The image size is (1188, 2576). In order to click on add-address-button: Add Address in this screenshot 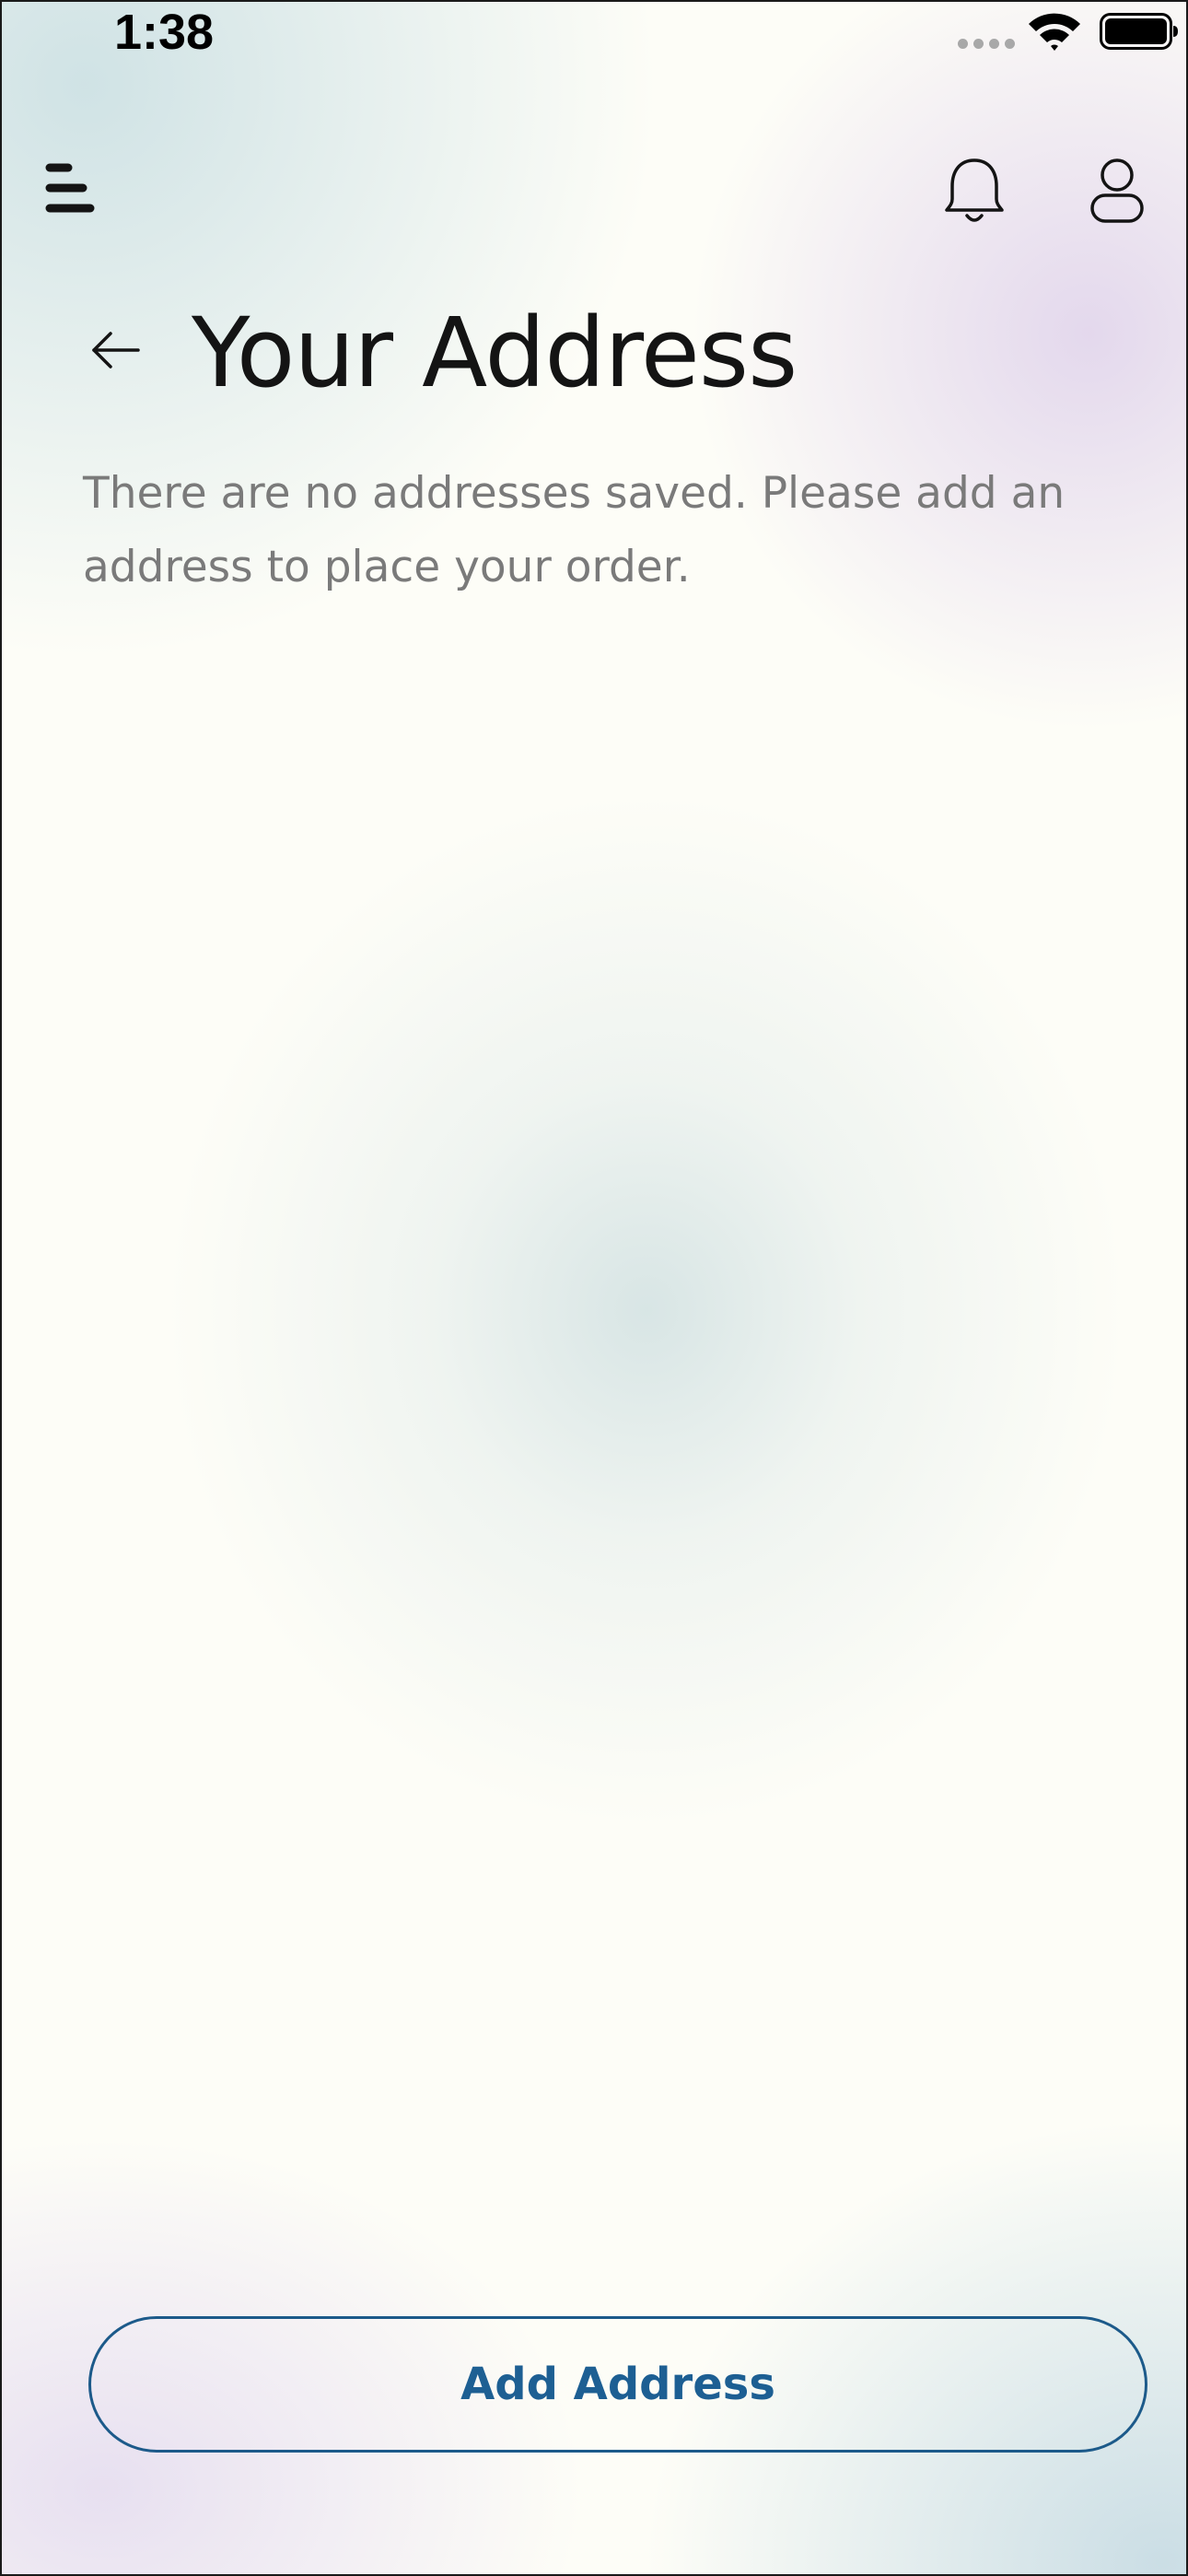, I will do `click(617, 2384)`.